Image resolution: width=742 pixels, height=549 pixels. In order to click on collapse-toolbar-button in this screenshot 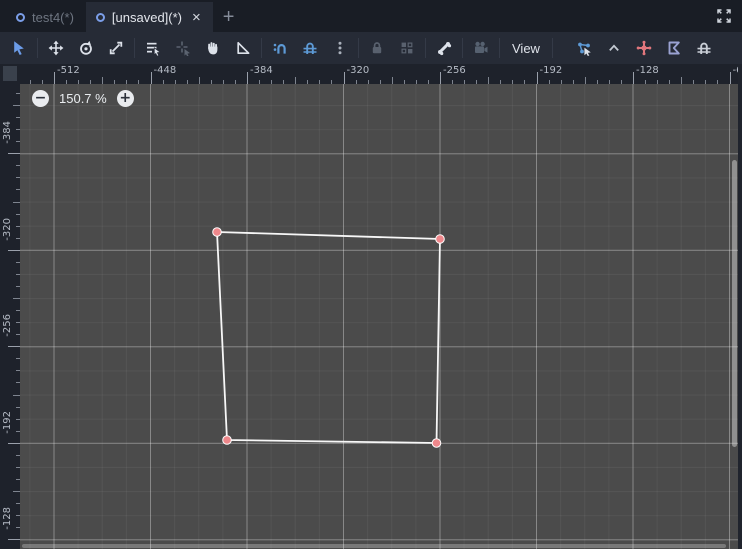, I will do `click(614, 48)`.